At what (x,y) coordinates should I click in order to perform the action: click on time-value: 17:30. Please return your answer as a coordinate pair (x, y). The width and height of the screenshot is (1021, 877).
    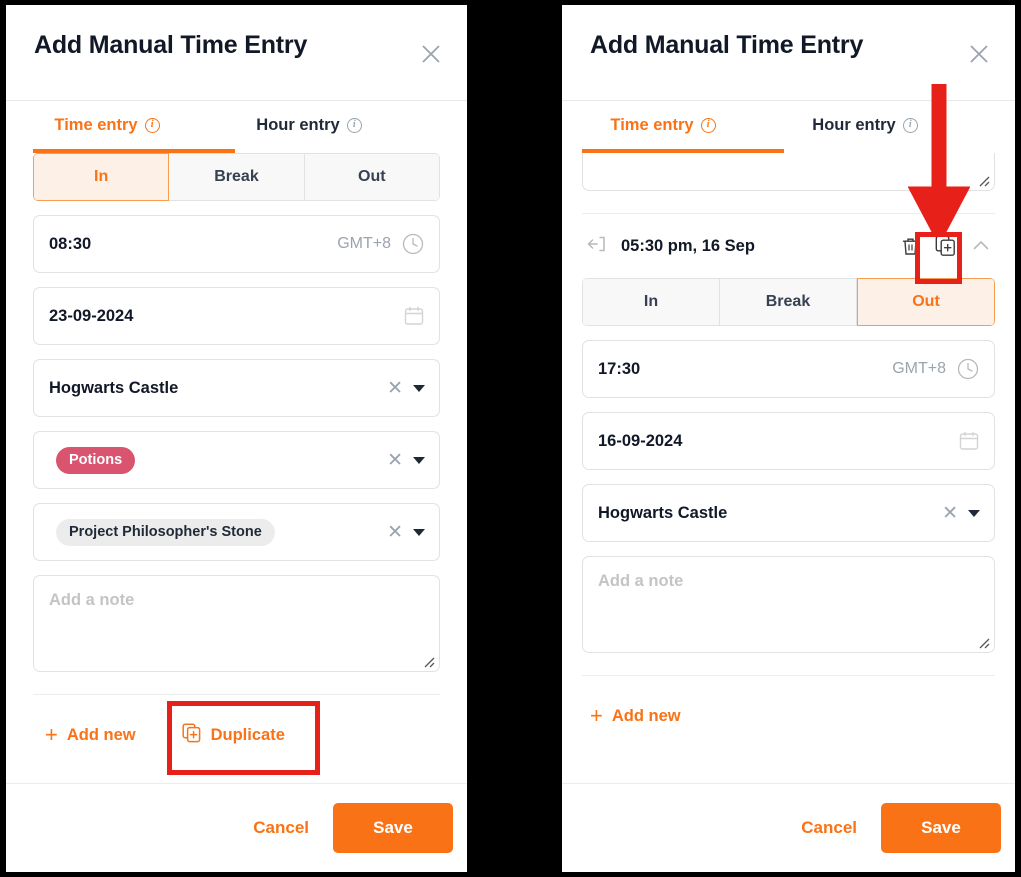
    Looking at the image, I should click on (619, 368).